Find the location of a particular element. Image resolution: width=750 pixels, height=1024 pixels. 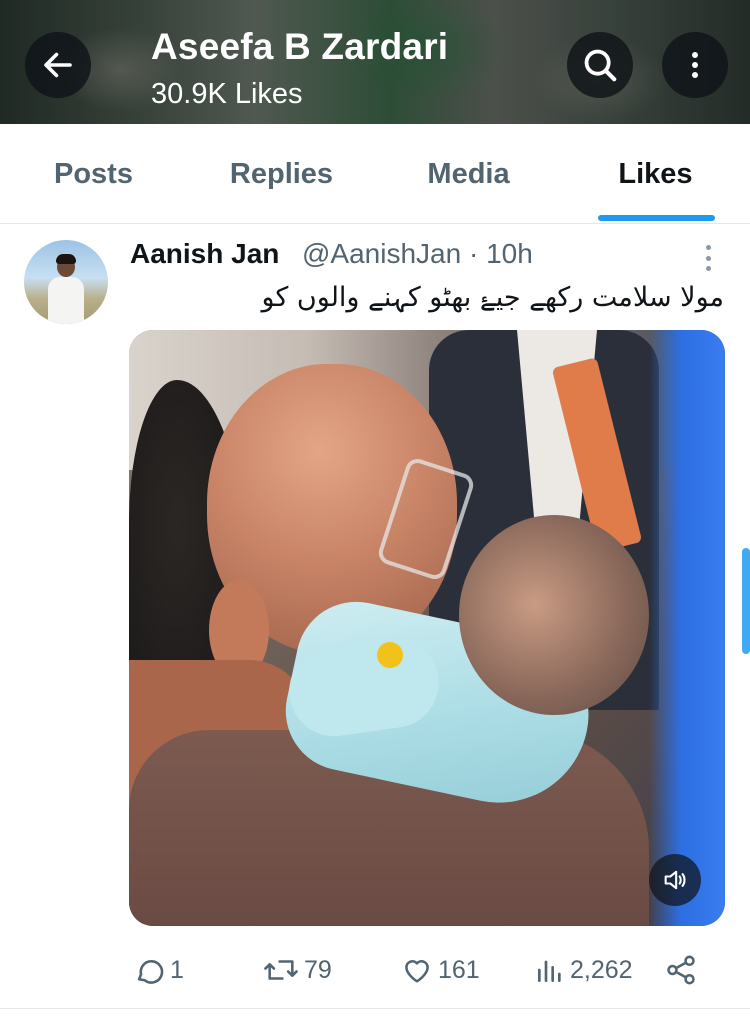

volume-icon is located at coordinates (675, 880).